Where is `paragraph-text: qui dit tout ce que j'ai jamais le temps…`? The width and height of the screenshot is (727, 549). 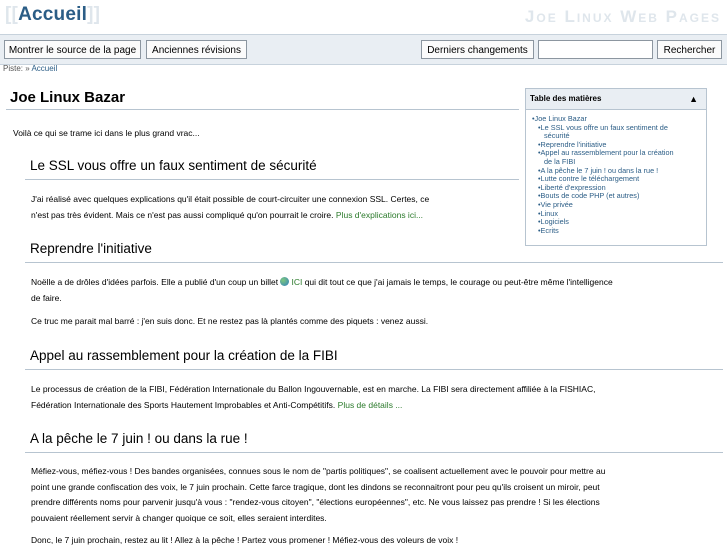
paragraph-text: qui dit tout ce que j'ai jamais le temps… is located at coordinates (458, 282).